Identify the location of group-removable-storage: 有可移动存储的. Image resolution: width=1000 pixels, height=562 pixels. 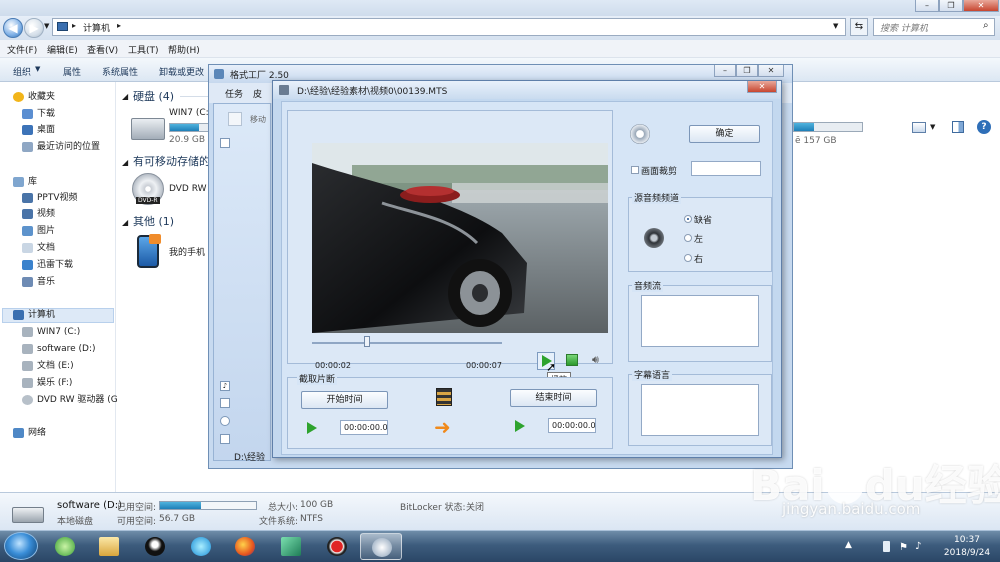
(171, 161).